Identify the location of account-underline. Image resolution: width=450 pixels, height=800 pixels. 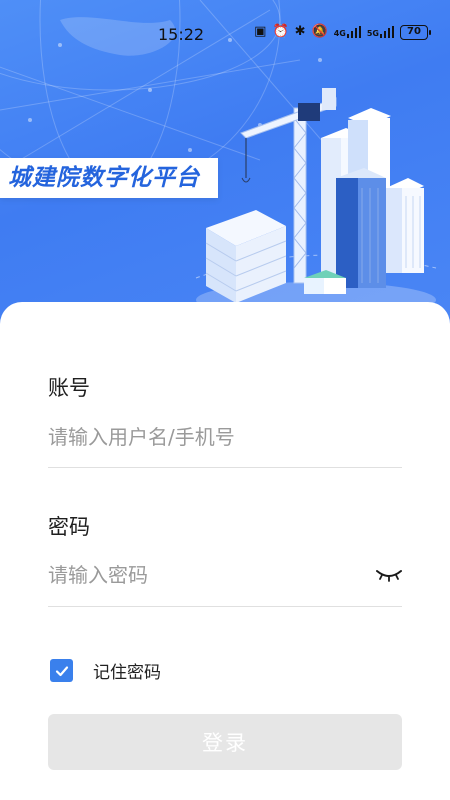
(225, 467).